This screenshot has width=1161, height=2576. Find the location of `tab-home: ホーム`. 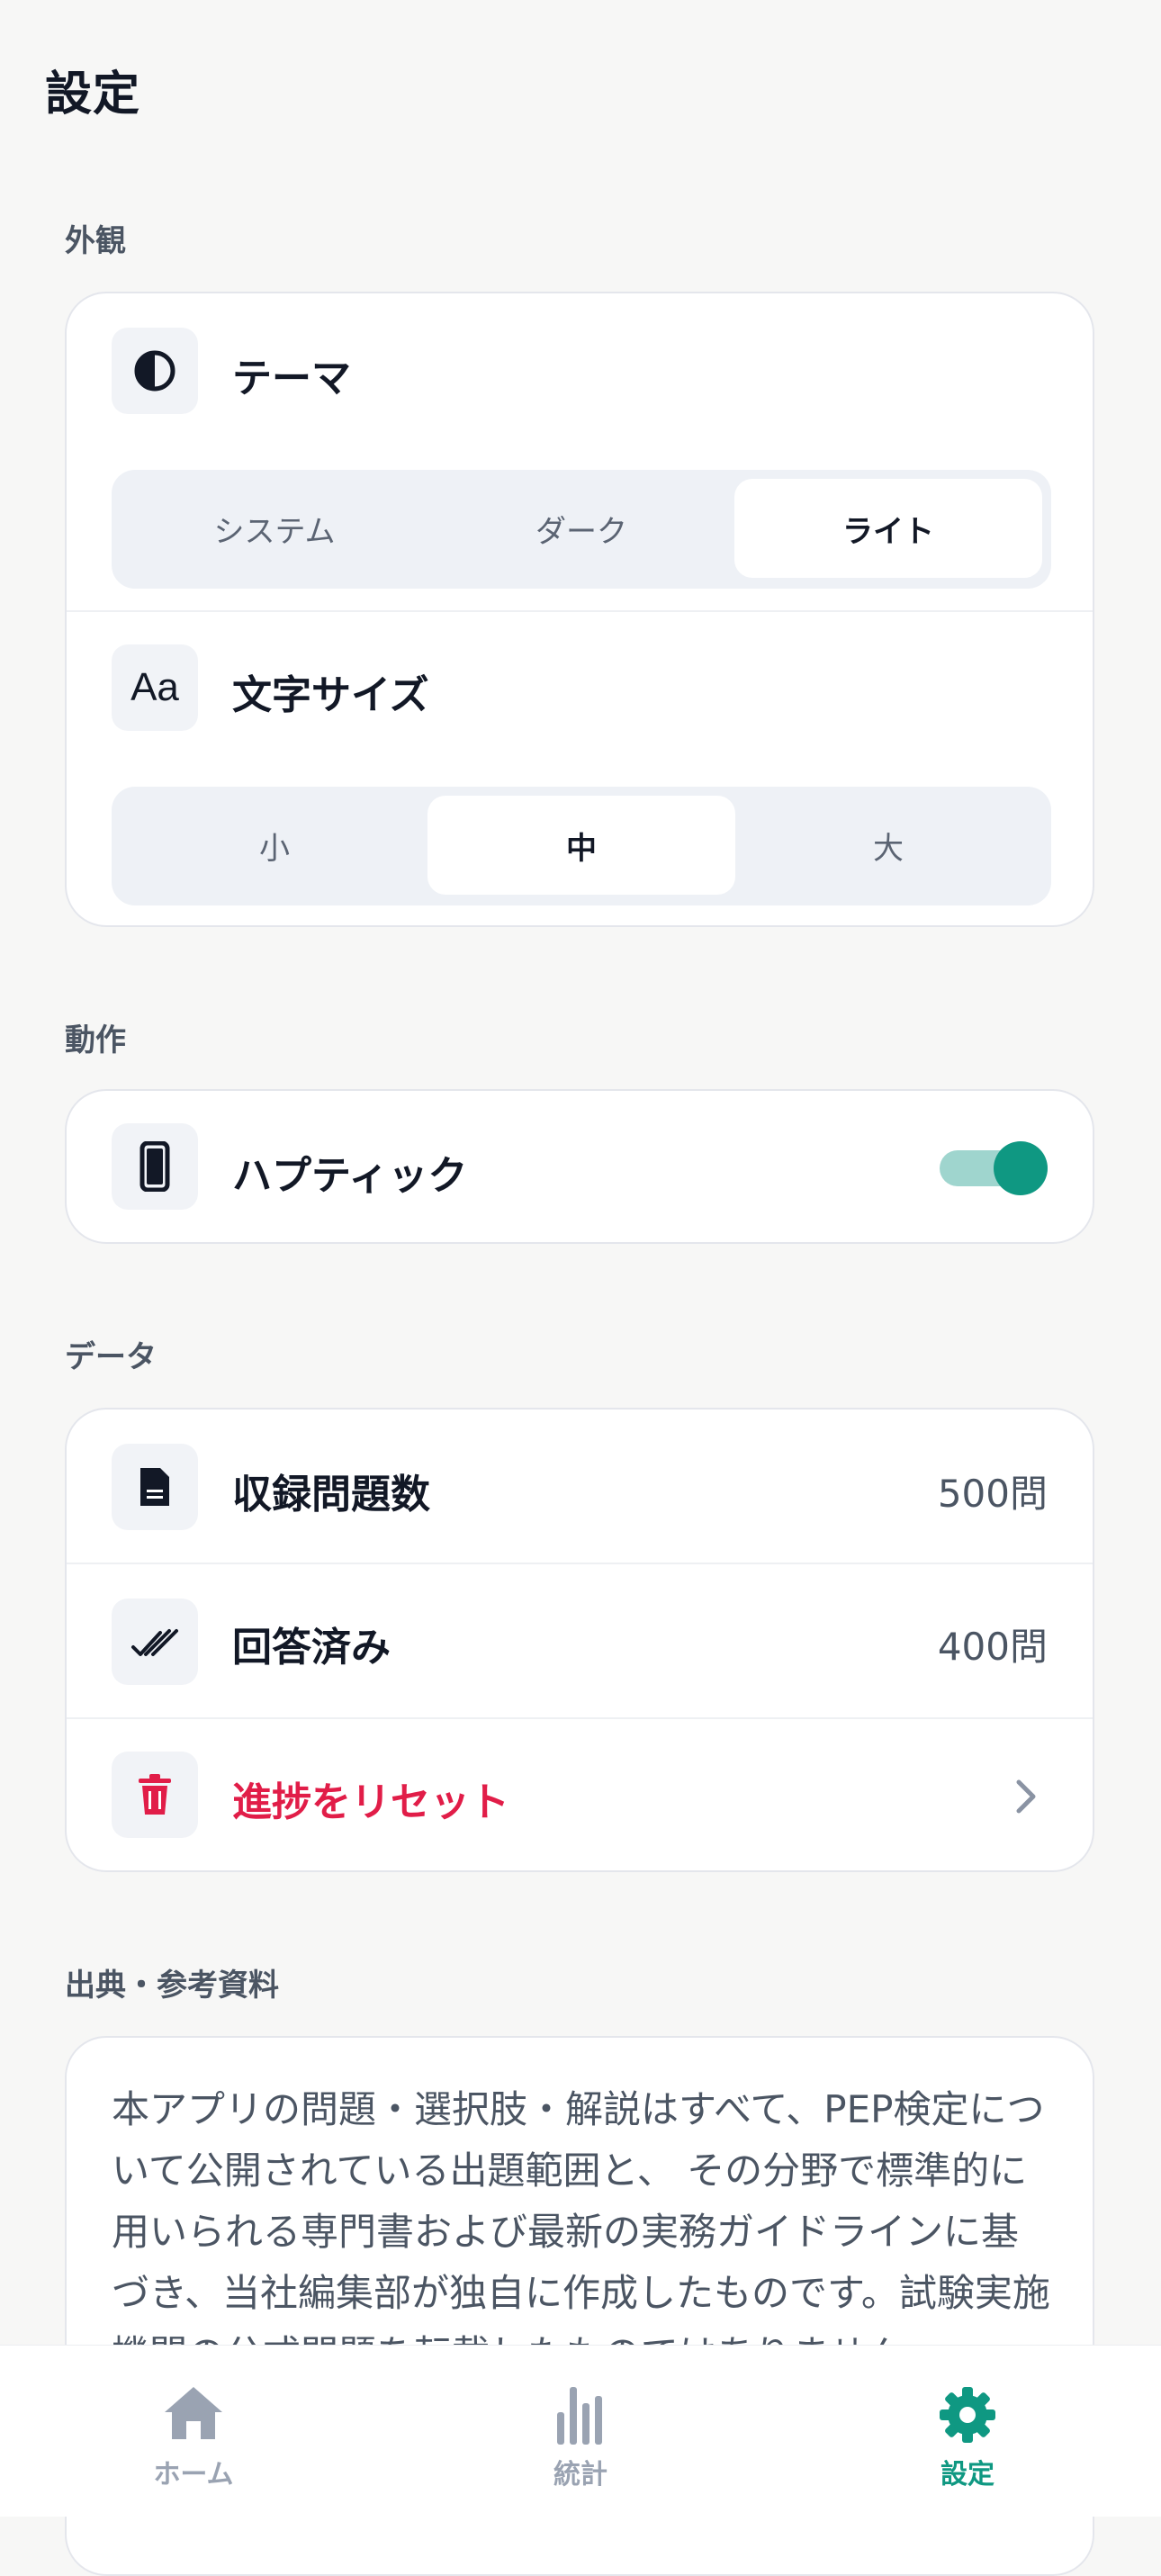

tab-home: ホーム is located at coordinates (193, 2431).